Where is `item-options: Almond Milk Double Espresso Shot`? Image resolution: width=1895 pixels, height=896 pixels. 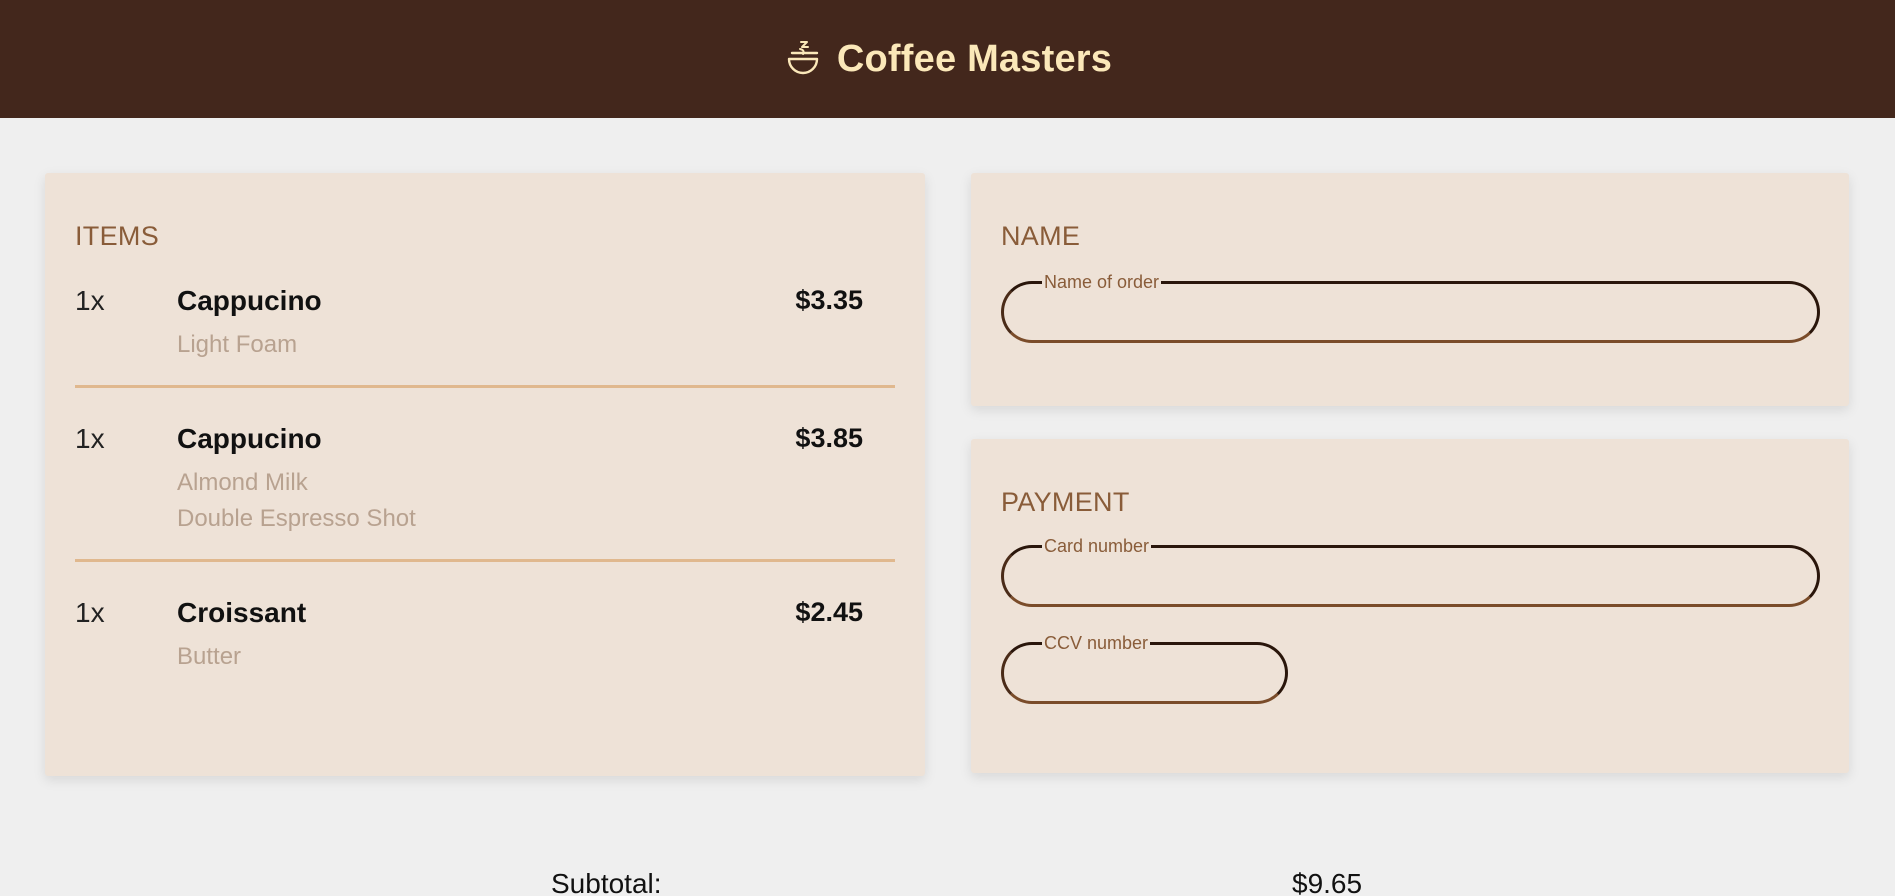
item-options: Almond Milk Double Espresso Shot is located at coordinates (296, 501).